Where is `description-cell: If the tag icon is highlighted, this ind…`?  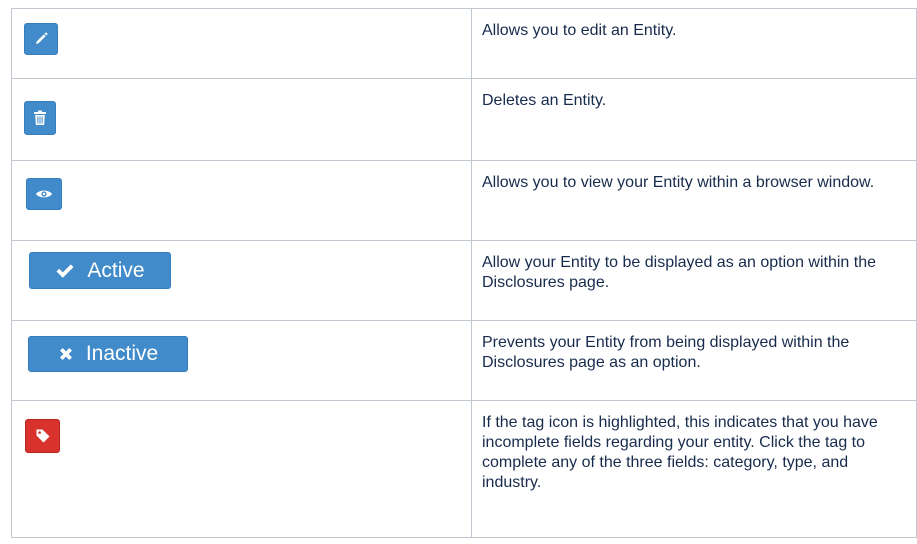 description-cell: If the tag icon is highlighted, this ind… is located at coordinates (694, 469).